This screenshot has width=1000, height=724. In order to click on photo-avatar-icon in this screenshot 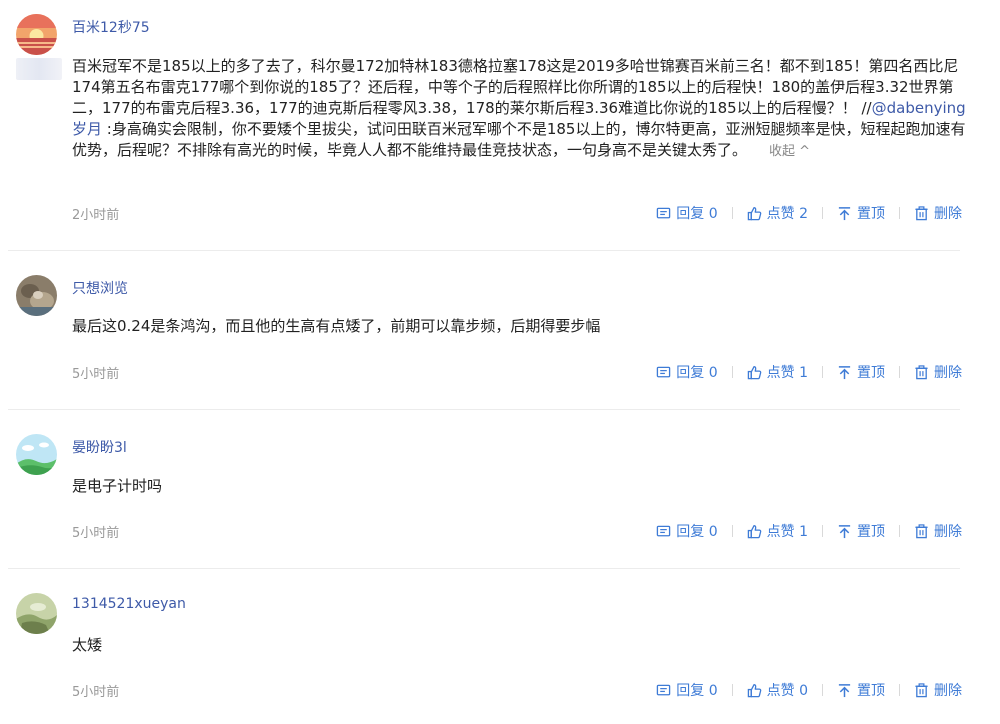, I will do `click(36, 295)`.